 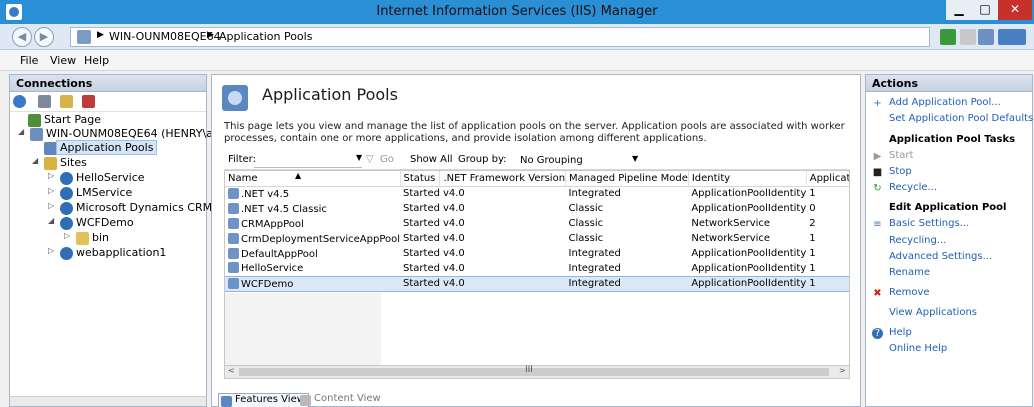 What do you see at coordinates (308, 160) in the screenshot?
I see `filter-input` at bounding box center [308, 160].